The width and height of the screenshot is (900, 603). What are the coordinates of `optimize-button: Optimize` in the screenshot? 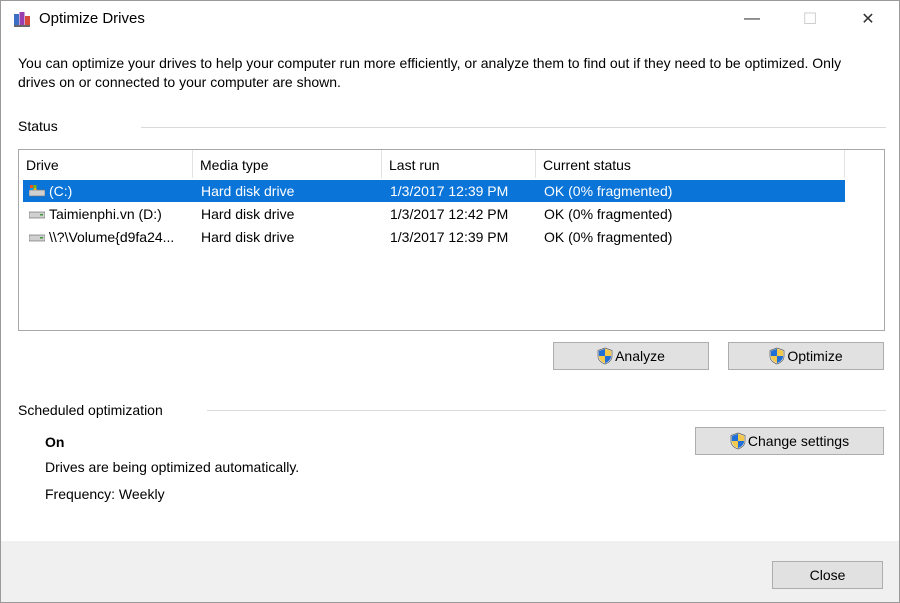 It's located at (806, 356).